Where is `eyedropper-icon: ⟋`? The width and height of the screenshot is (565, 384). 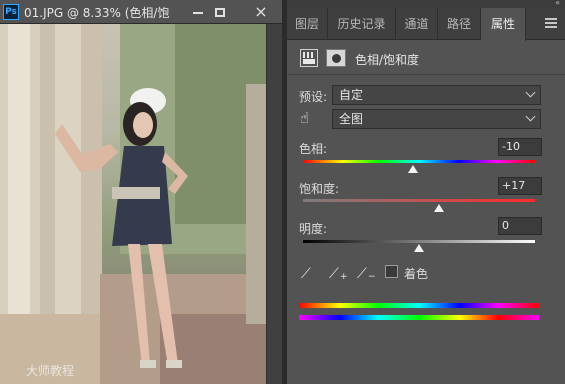 eyedropper-icon: ⟋ is located at coordinates (309, 274).